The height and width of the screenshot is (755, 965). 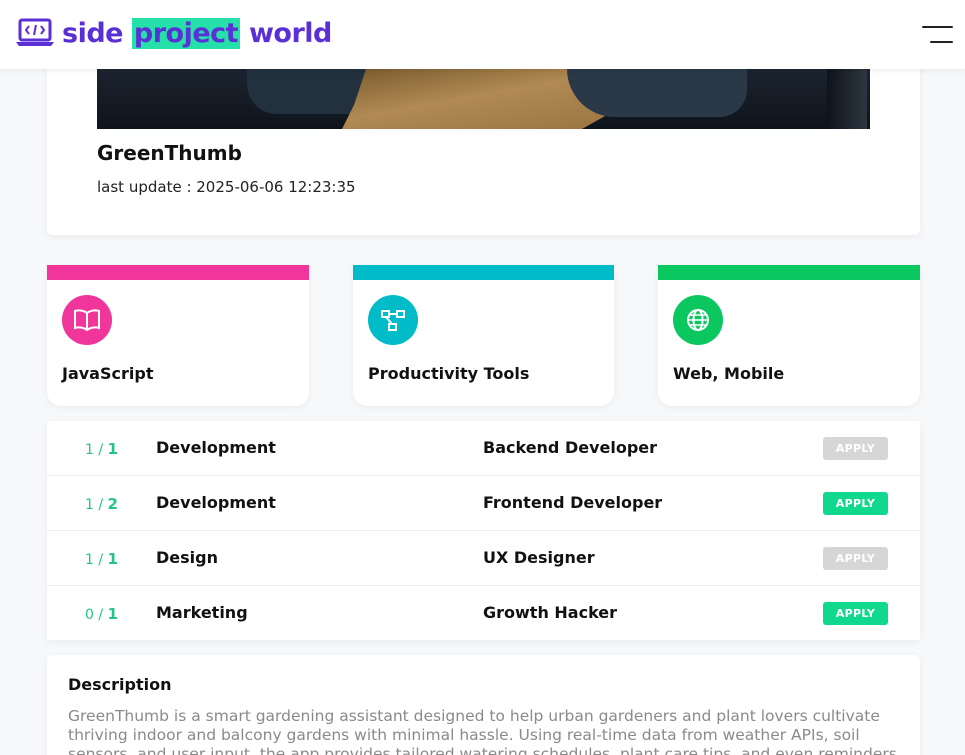 I want to click on table-row: 0 / 1 Marketing Growth Hacker APPLY, so click(x=483, y=613).